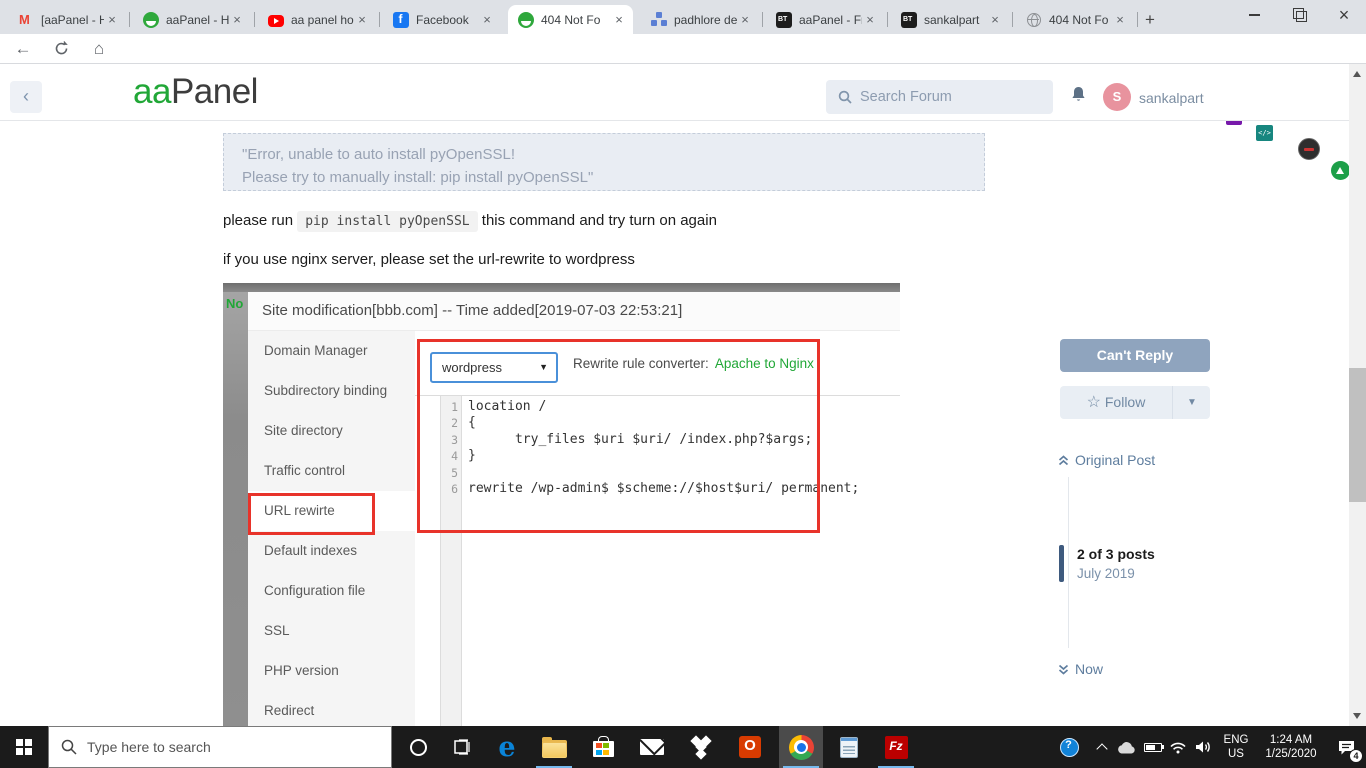  Describe the element at coordinates (331, 511) in the screenshot. I see `menu-item-url-rewrite: URL rewirte` at that location.